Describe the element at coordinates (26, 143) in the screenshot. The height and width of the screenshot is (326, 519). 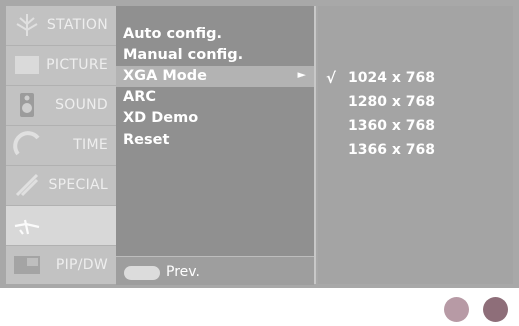
I see `clock-icon` at that location.